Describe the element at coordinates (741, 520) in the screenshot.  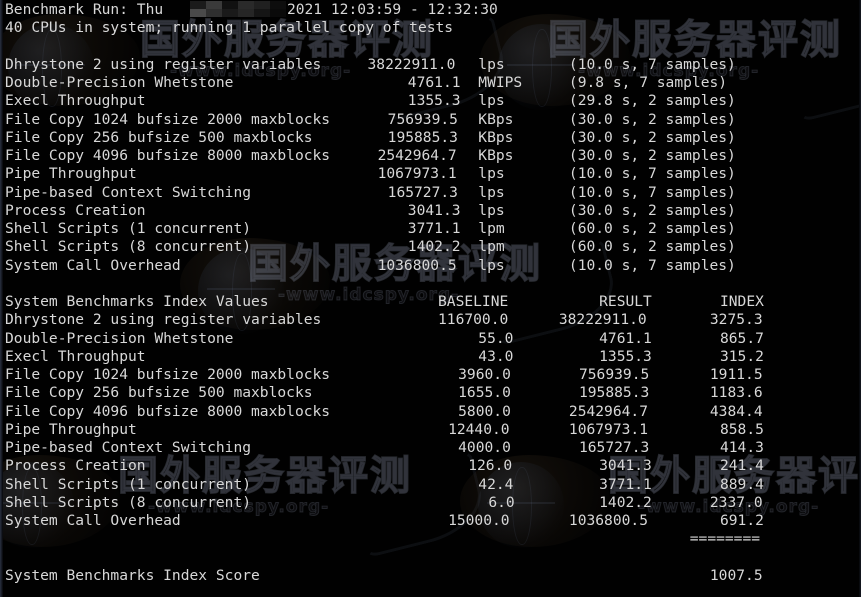
I see `index-value: 691.2` at that location.